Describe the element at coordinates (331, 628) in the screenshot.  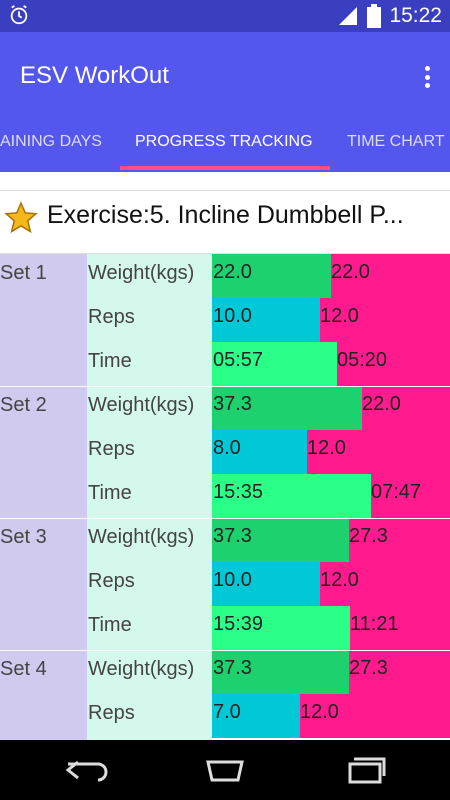
I see `progress-bar-row: 15:39 11:21` at that location.